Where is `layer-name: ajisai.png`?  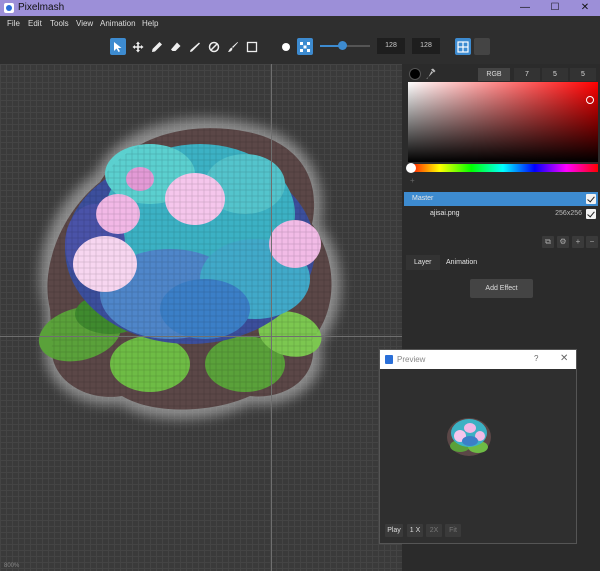 layer-name: ajisai.png is located at coordinates (445, 213).